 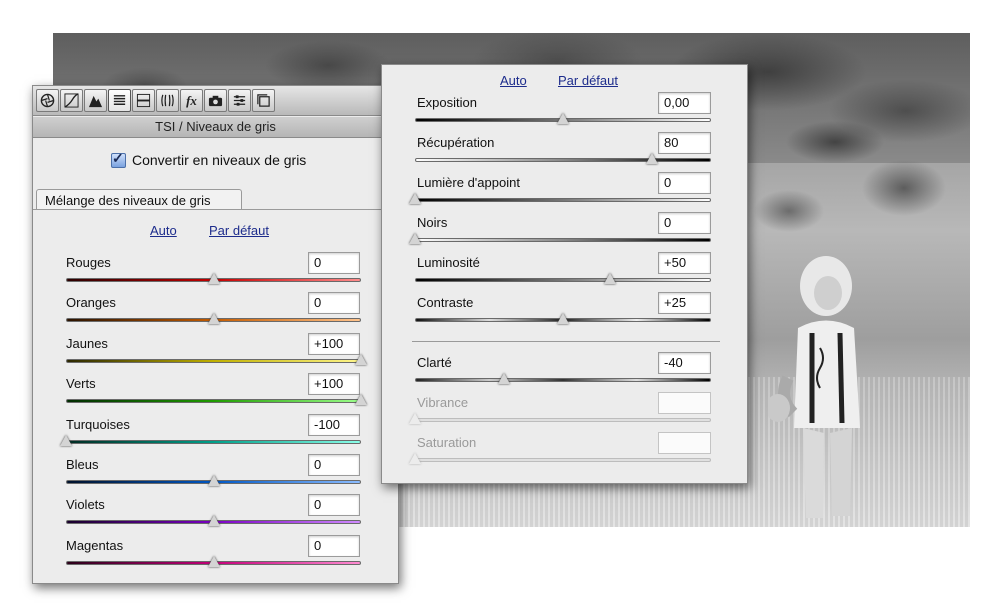 I want to click on slider-label: Noirs, so click(x=432, y=222).